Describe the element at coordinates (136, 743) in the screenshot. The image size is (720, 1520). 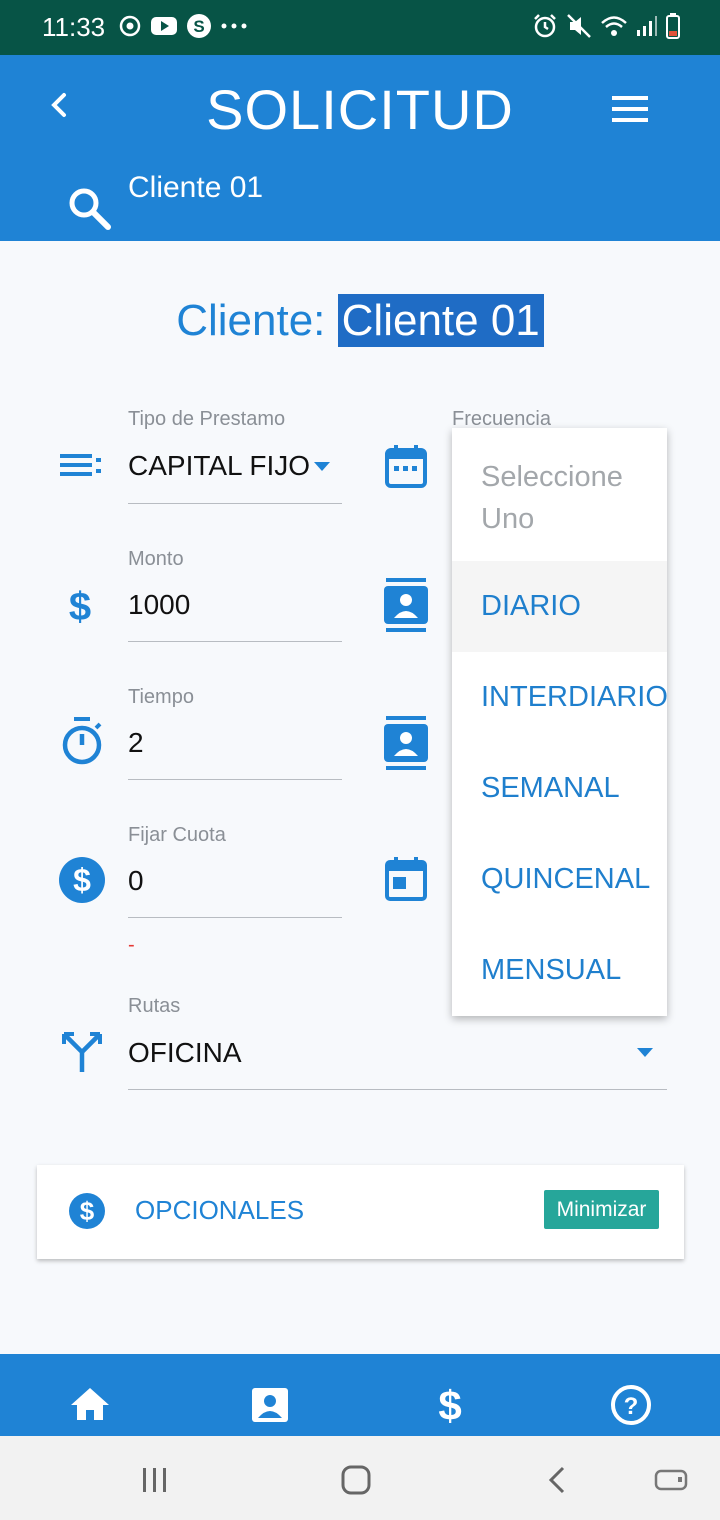
I see `tiempo-input: 2` at that location.